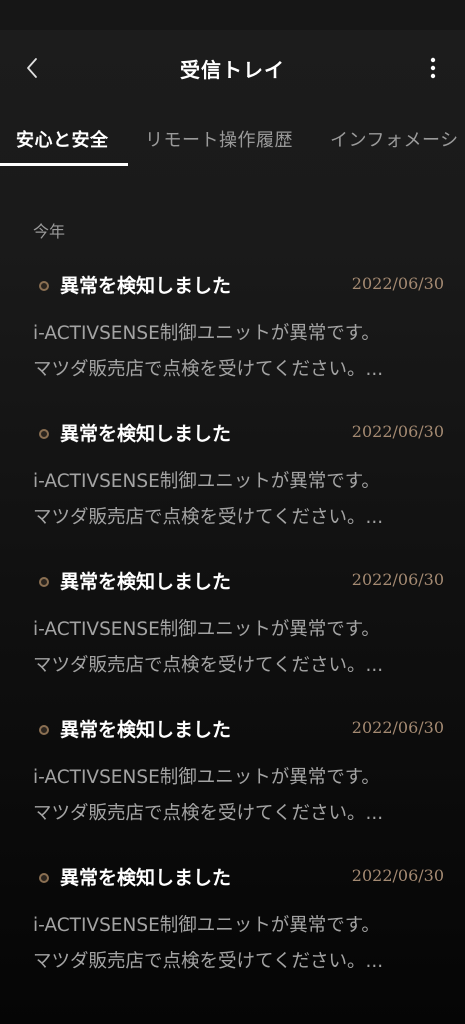 This screenshot has width=465, height=1024. Describe the element at coordinates (394, 139) in the screenshot. I see `tab-information: インフォメーシ` at that location.